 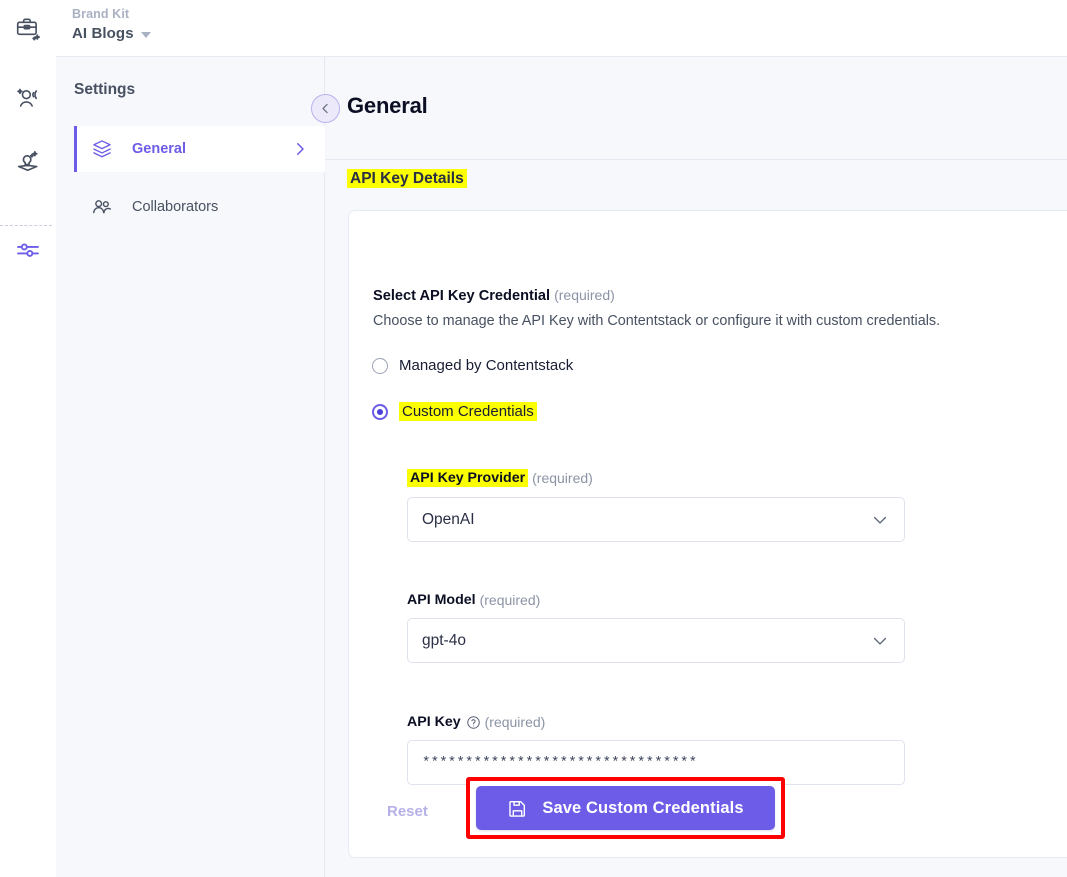 What do you see at coordinates (656, 640) in the screenshot?
I see `api-model-dropdown: gpt-4o` at bounding box center [656, 640].